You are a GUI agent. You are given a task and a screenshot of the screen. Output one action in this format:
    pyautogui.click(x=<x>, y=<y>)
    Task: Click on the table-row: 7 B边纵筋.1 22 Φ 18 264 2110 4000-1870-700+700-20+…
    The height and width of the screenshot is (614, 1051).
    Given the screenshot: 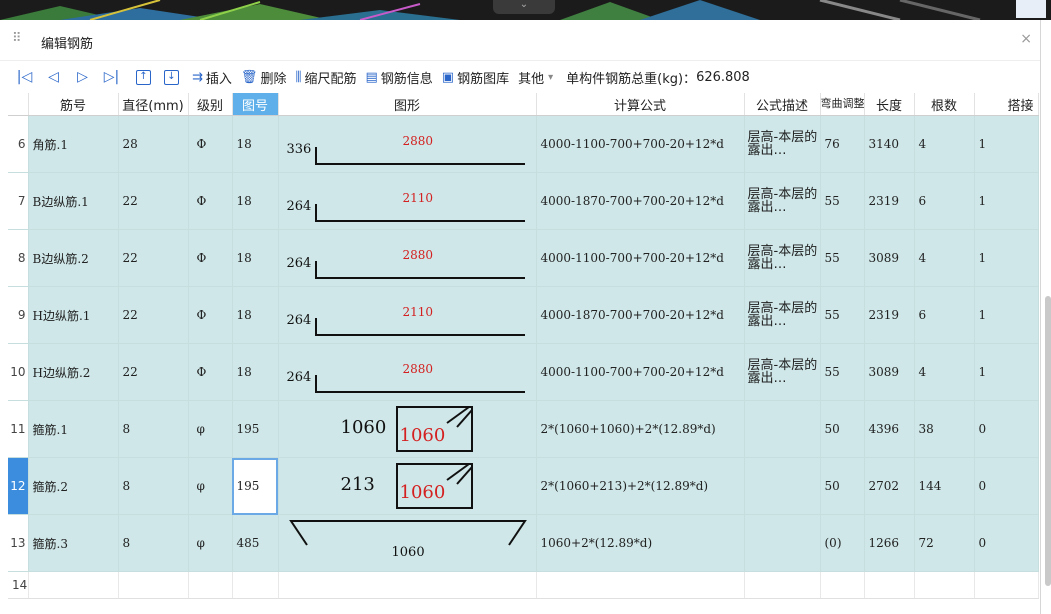 What is the action you would take?
    pyautogui.click(x=523, y=201)
    